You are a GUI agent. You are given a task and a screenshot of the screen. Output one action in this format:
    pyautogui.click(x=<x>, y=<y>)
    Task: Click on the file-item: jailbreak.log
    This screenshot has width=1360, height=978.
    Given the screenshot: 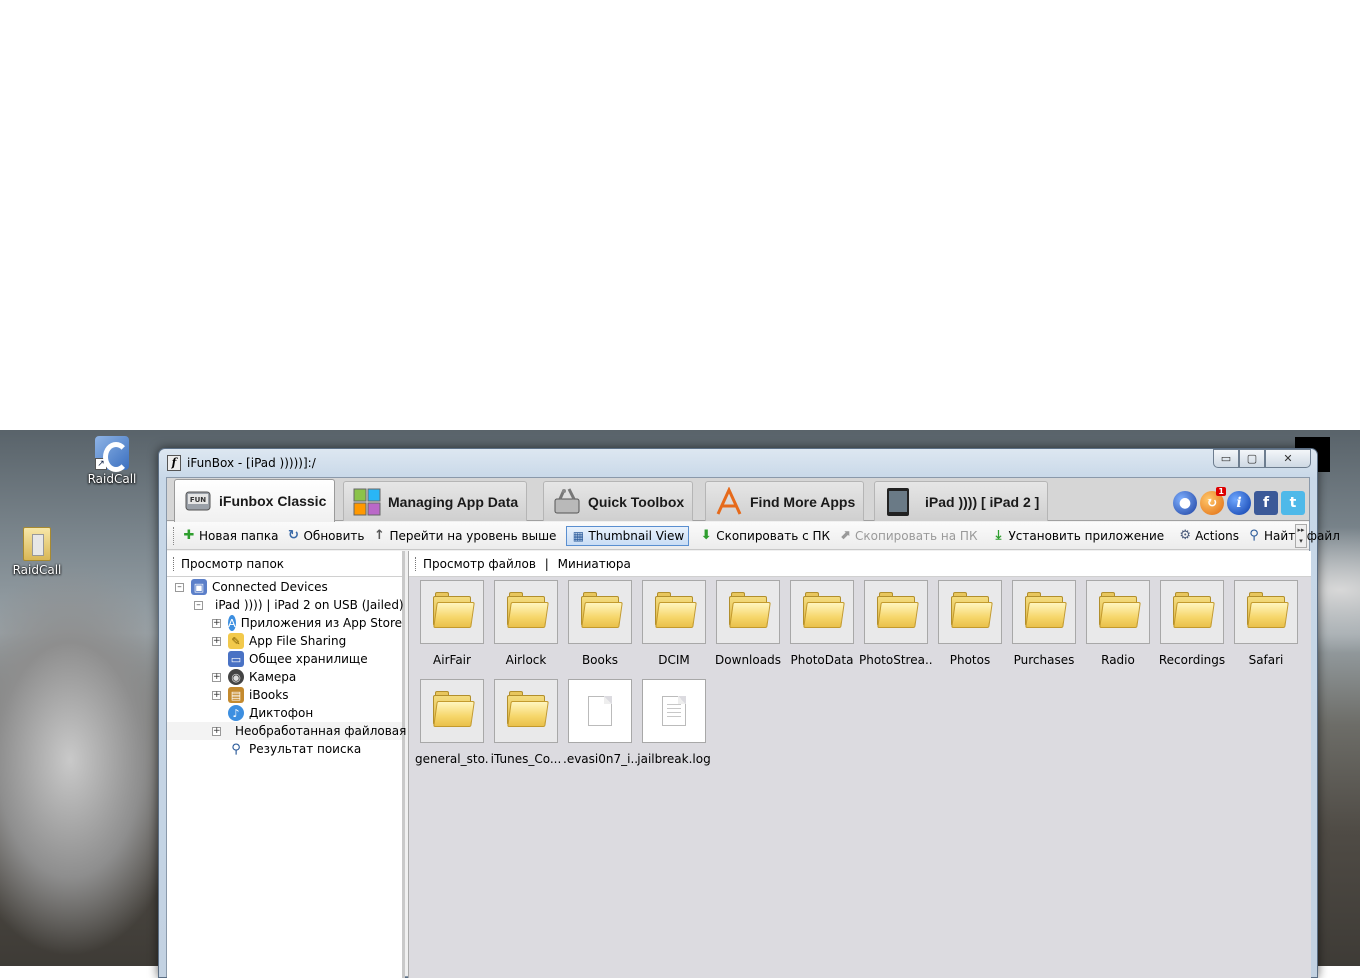 What is the action you would take?
    pyautogui.click(x=674, y=722)
    